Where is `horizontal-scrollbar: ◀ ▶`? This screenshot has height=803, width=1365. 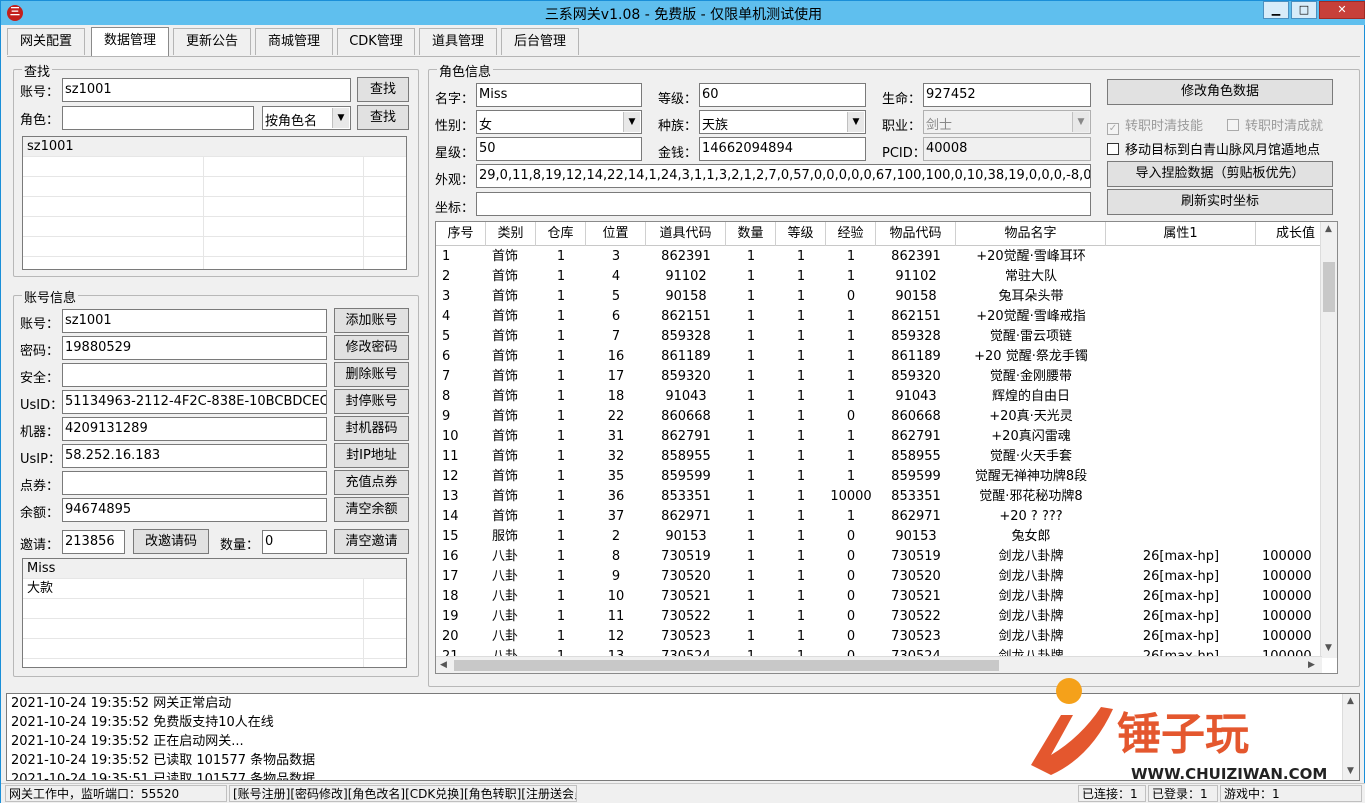
horizontal-scrollbar: ◀ ▶ is located at coordinates (879, 664).